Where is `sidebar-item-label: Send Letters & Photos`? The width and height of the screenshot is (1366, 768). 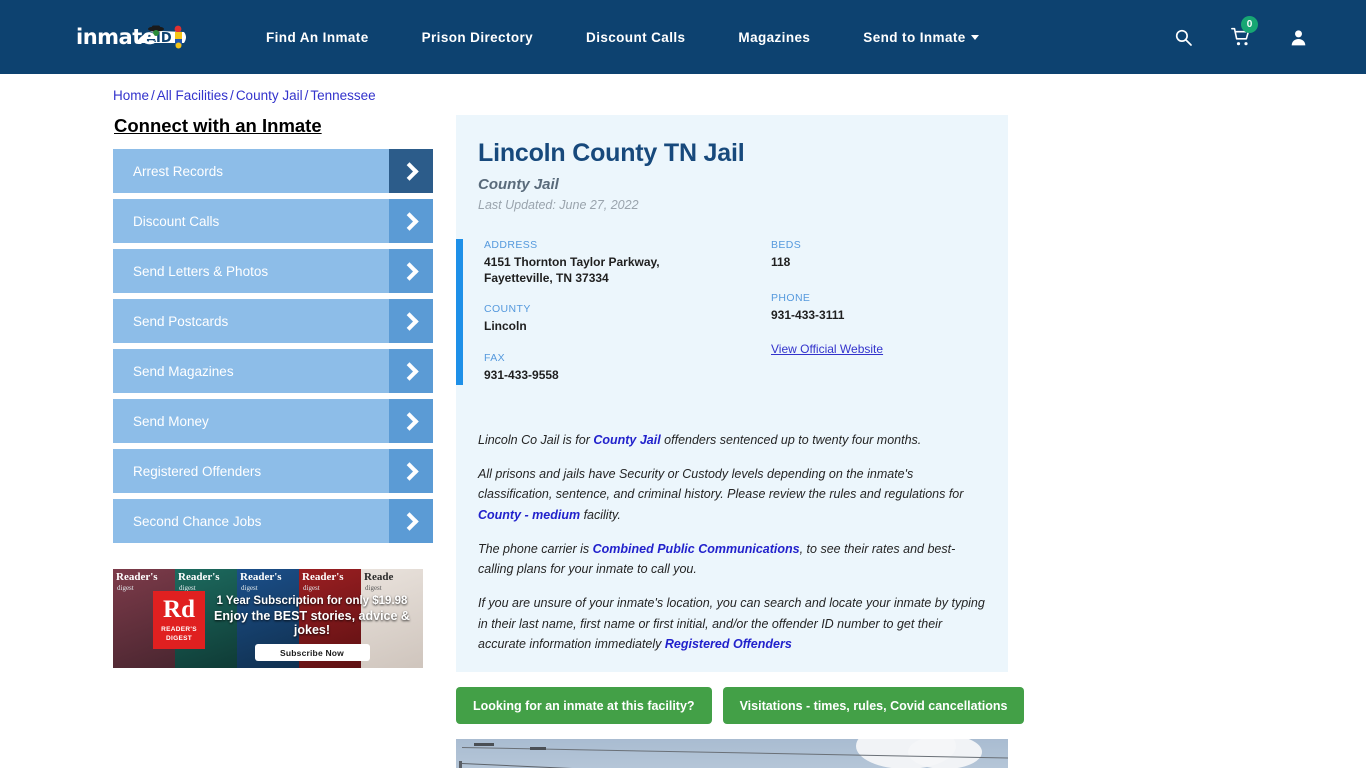 sidebar-item-label: Send Letters & Photos is located at coordinates (201, 271).